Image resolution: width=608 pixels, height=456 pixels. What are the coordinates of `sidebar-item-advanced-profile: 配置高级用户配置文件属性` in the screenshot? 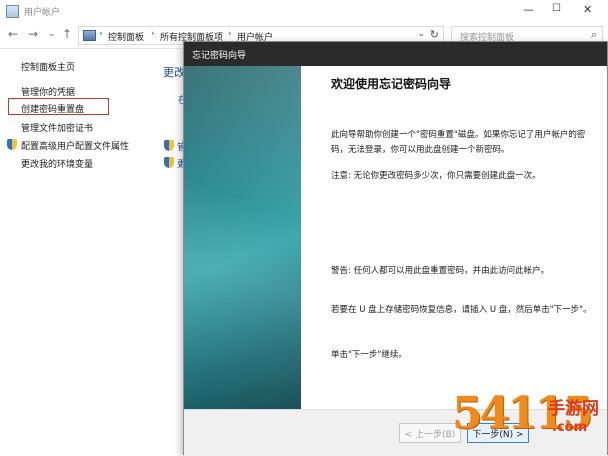 It's located at (75, 145).